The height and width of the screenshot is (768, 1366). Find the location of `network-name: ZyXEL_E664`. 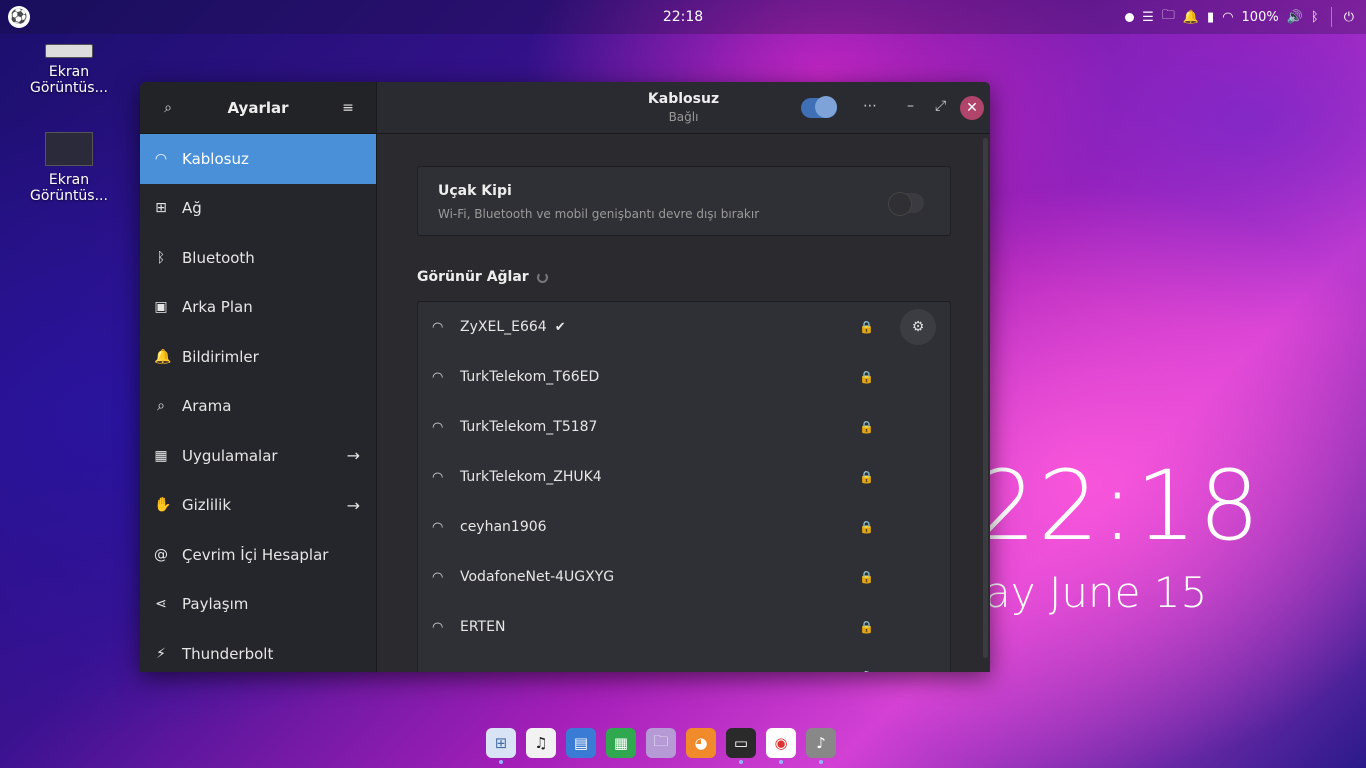

network-name: ZyXEL_E664 is located at coordinates (503, 327).